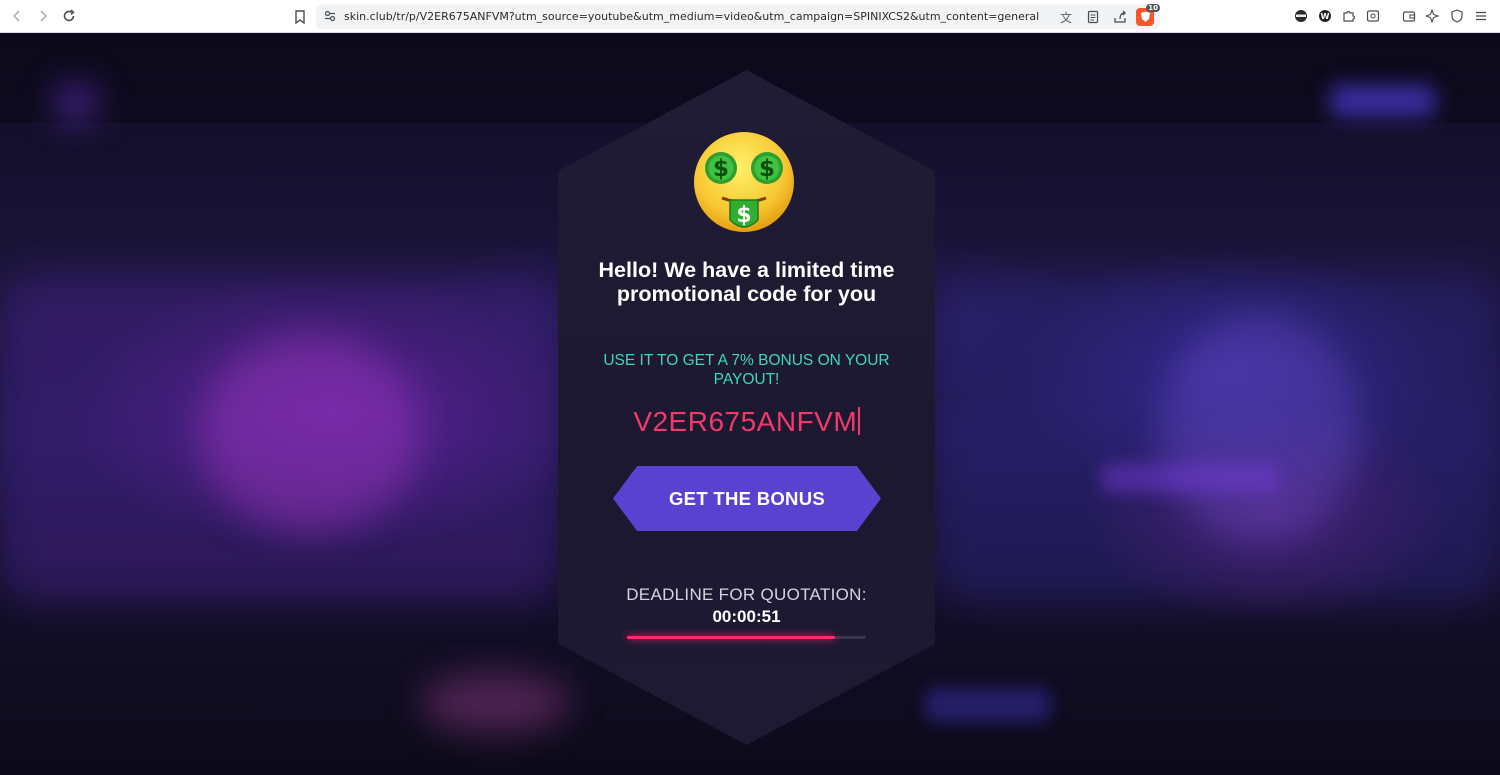 This screenshot has height=775, width=1500. Describe the element at coordinates (1066, 17) in the screenshot. I see `translate-icon: 文` at that location.